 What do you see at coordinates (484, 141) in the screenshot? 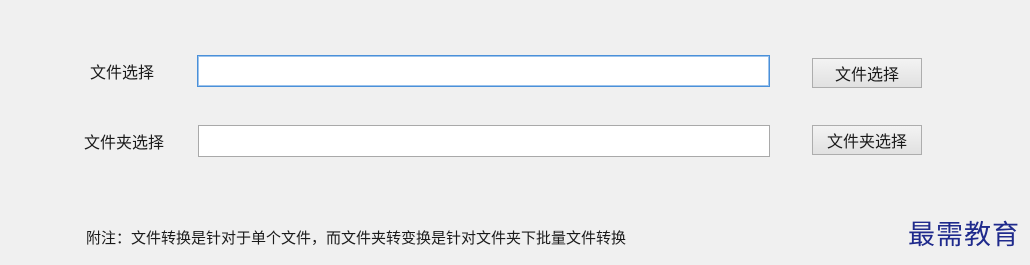
I see `folder-path-input` at bounding box center [484, 141].